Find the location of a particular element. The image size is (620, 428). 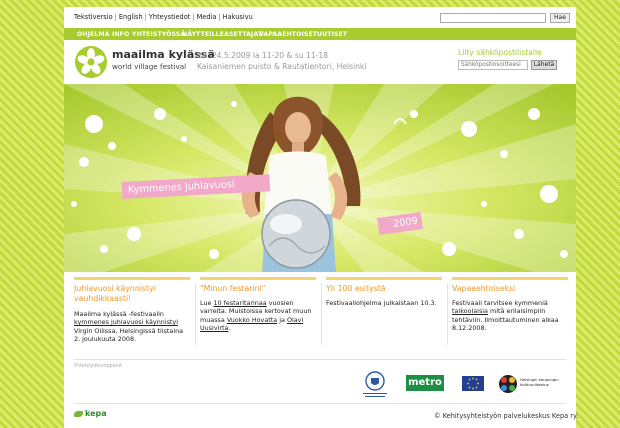

column-title: Yli 100 esitystä is located at coordinates (384, 289).